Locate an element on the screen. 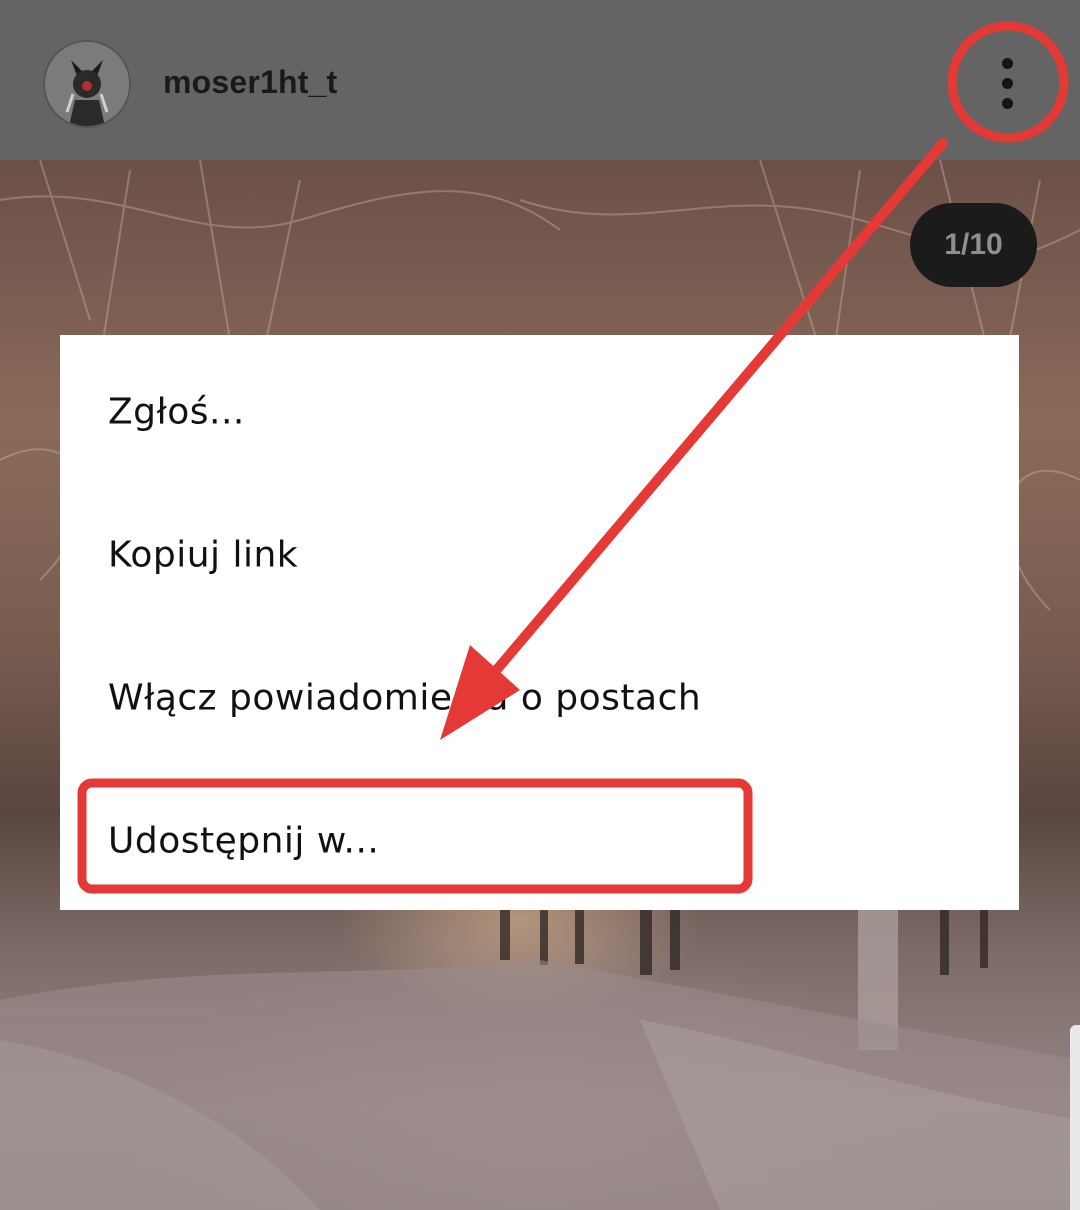 Image resolution: width=1080 pixels, height=1210 pixels. scrollbar is located at coordinates (1075, 1117).